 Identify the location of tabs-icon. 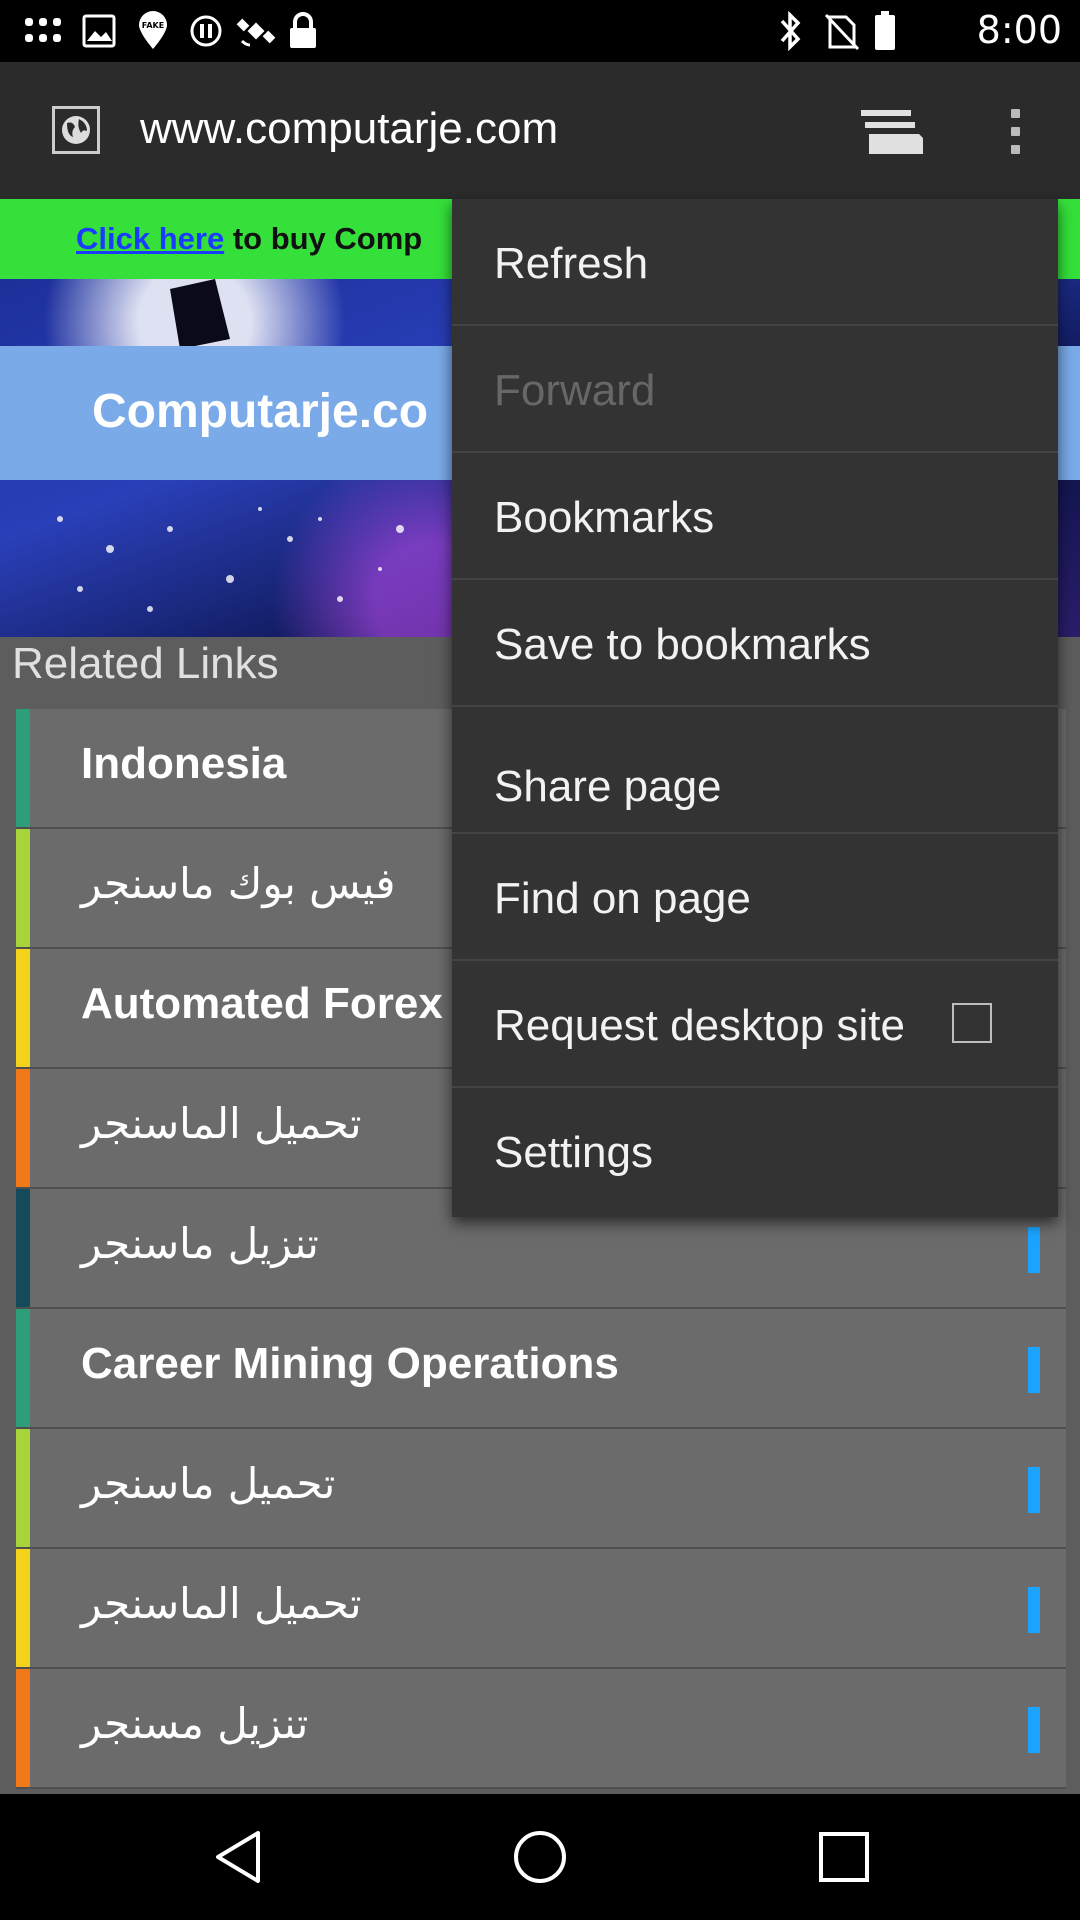
(893, 131).